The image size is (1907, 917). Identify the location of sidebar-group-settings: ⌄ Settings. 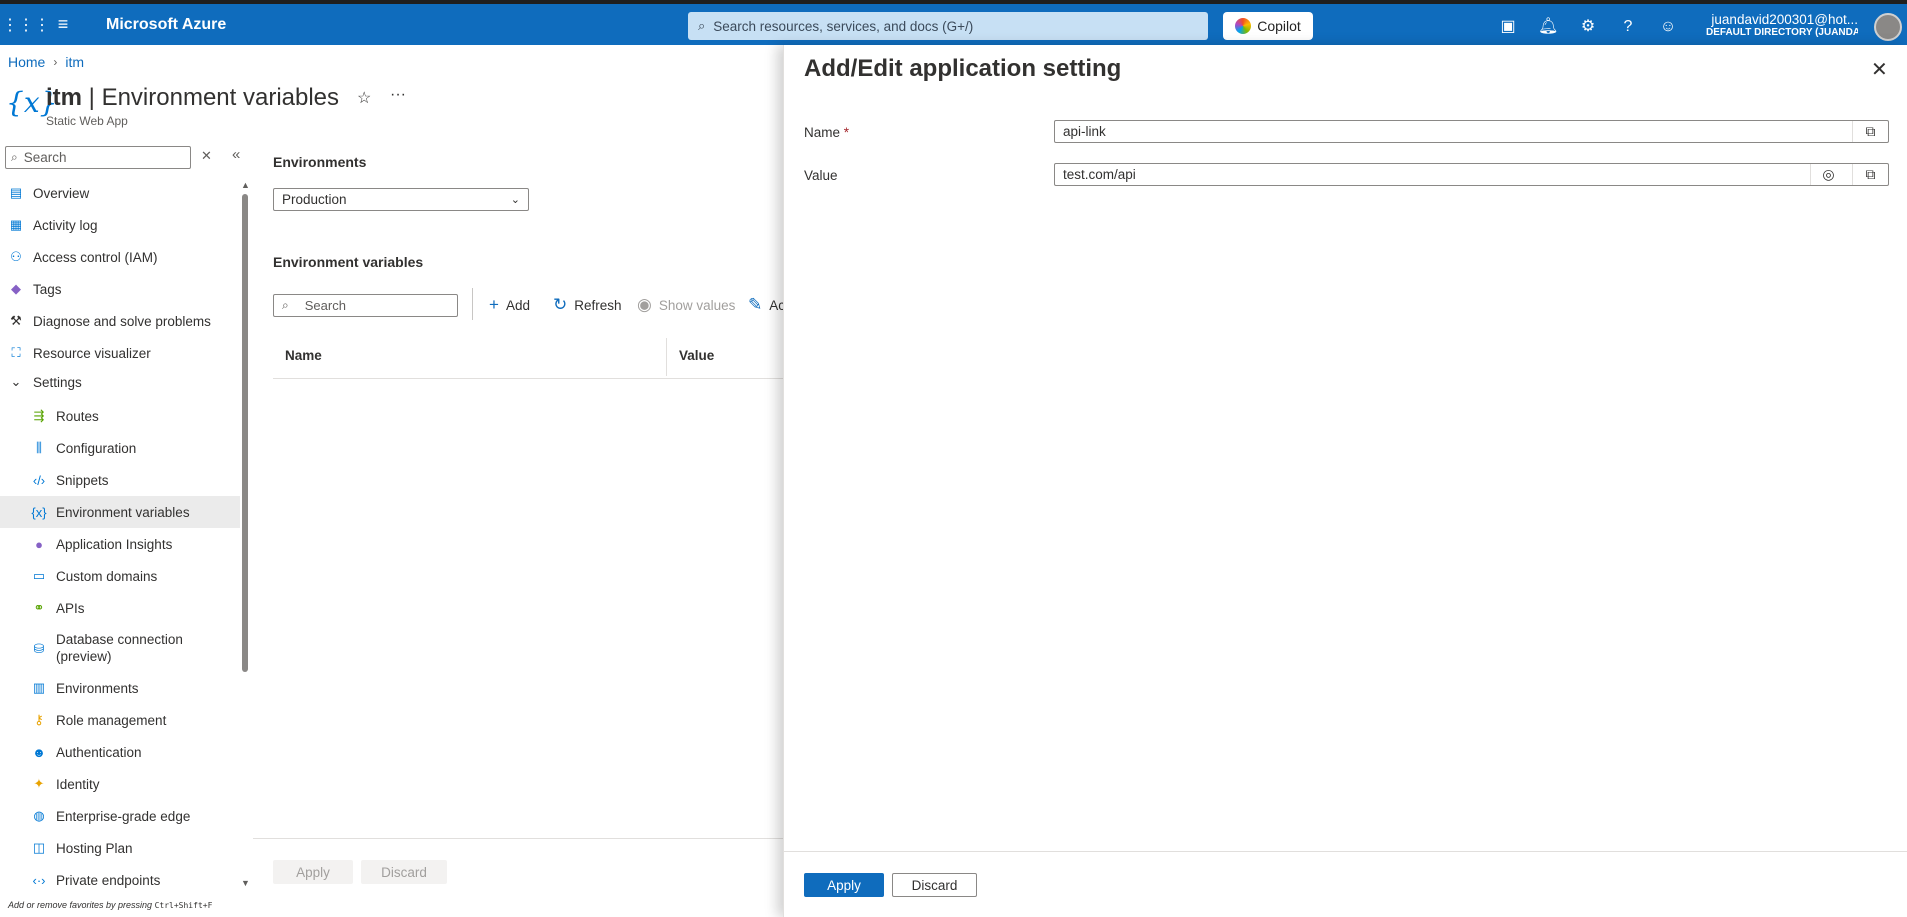
(120, 382).